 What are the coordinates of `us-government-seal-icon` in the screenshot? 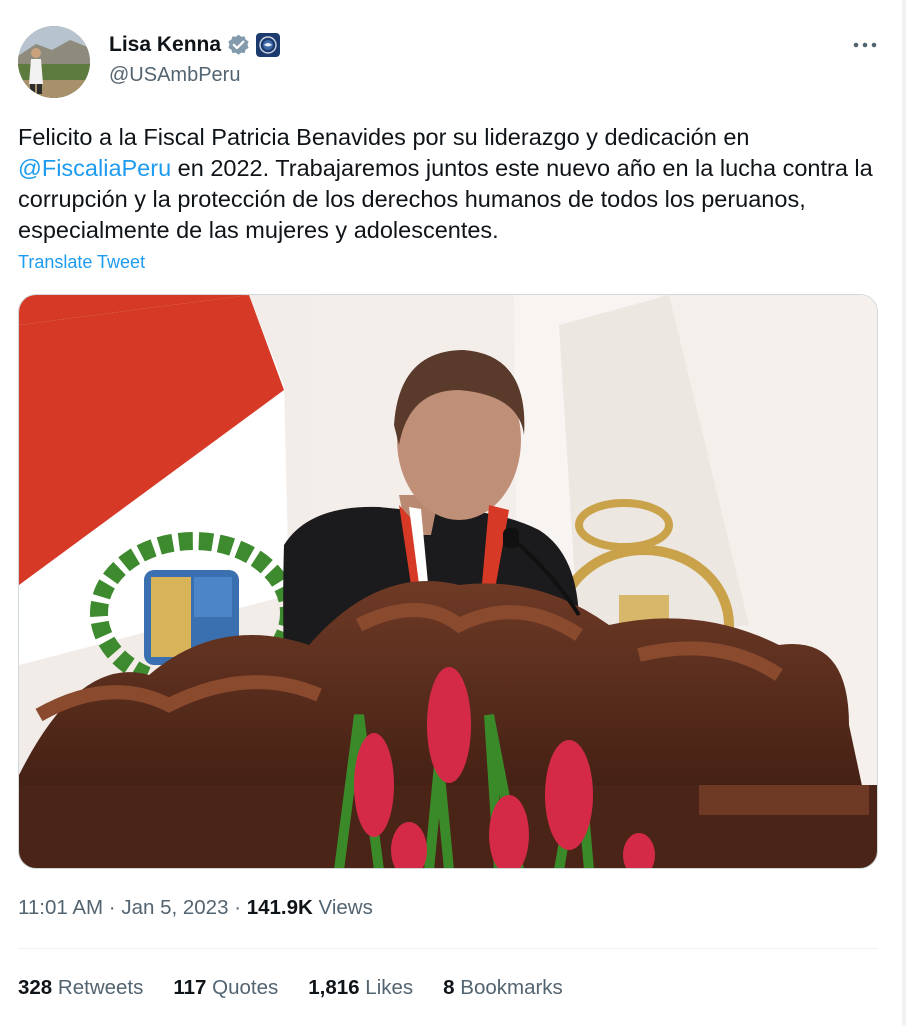 It's located at (268, 45).